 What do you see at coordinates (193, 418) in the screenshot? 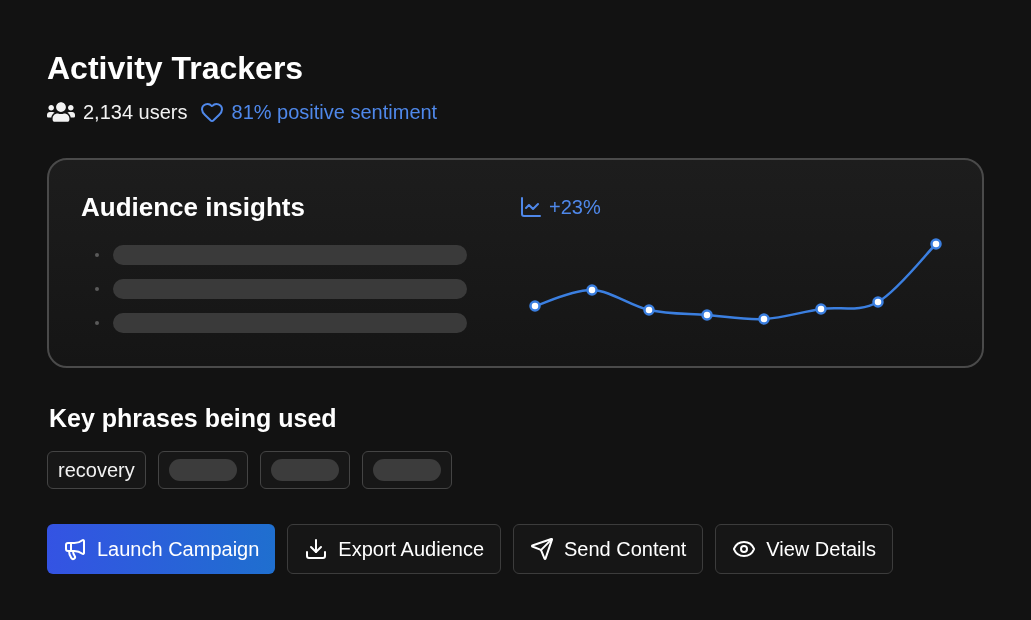
I see `section-title: Key phrases being used` at bounding box center [193, 418].